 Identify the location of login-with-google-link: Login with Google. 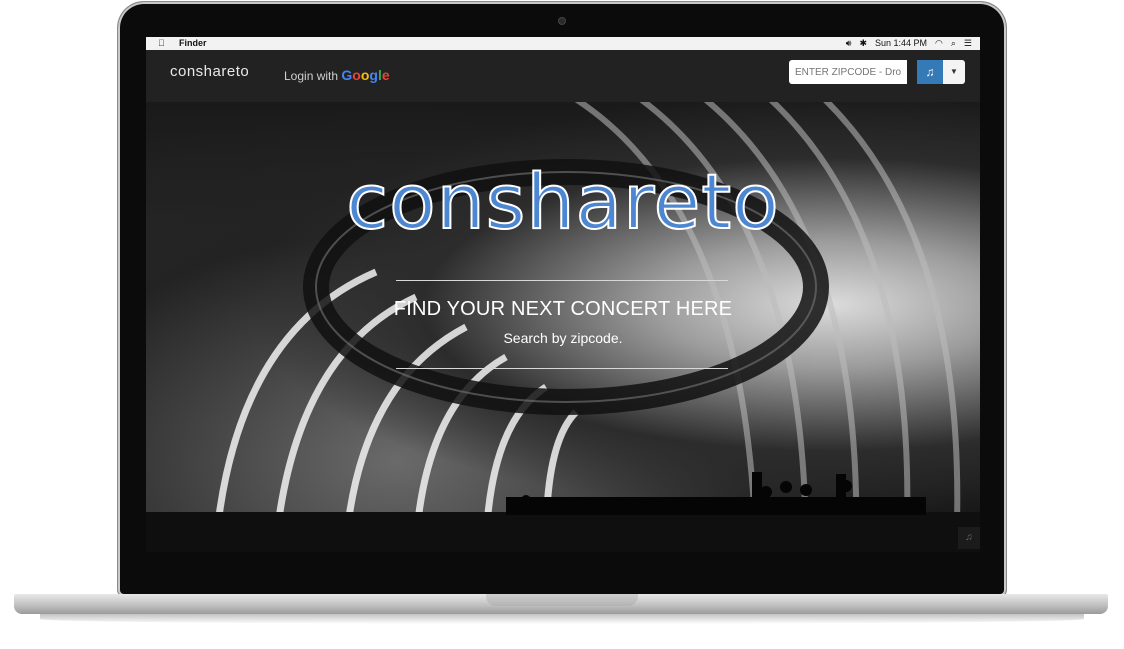
(337, 75).